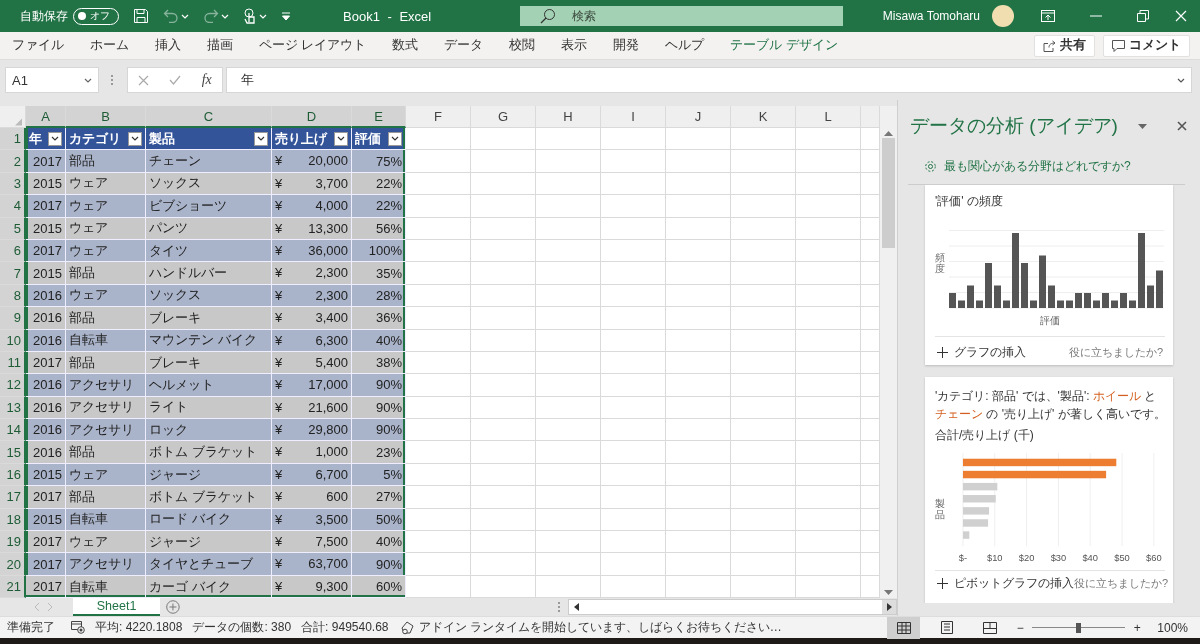 Image resolution: width=1200 pixels, height=644 pixels. Describe the element at coordinates (574, 45) in the screenshot. I see `ribbon-tab: 表示` at that location.